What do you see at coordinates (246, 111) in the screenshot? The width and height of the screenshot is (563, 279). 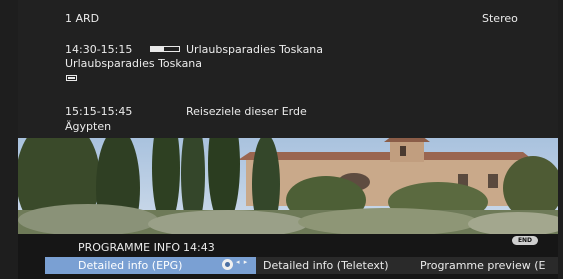 I see `next-title: Reiseziele dieser Erde` at bounding box center [246, 111].